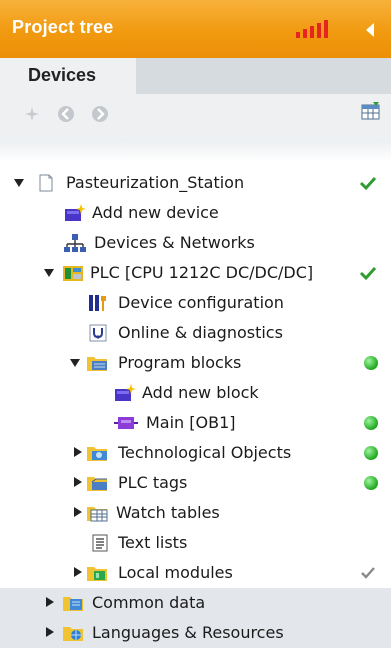 This screenshot has height=648, width=391. I want to click on ob-block-icon, so click(126, 423).